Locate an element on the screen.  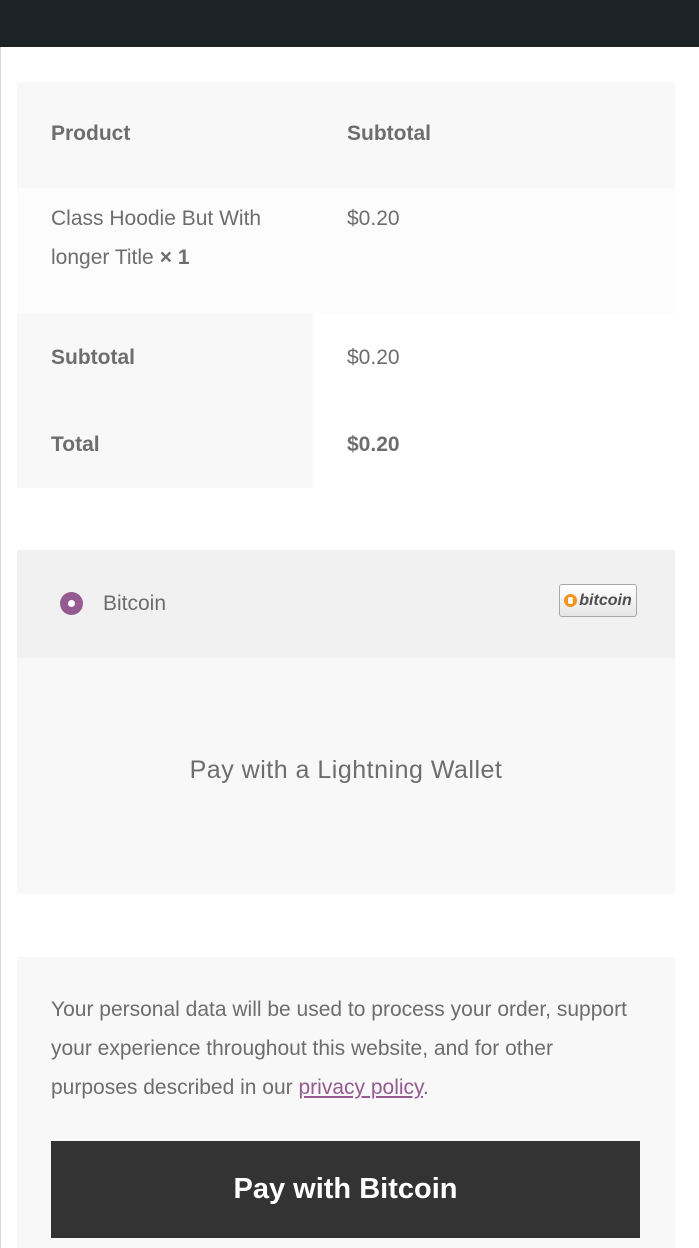
order-total-value: $0.20 is located at coordinates (373, 444).